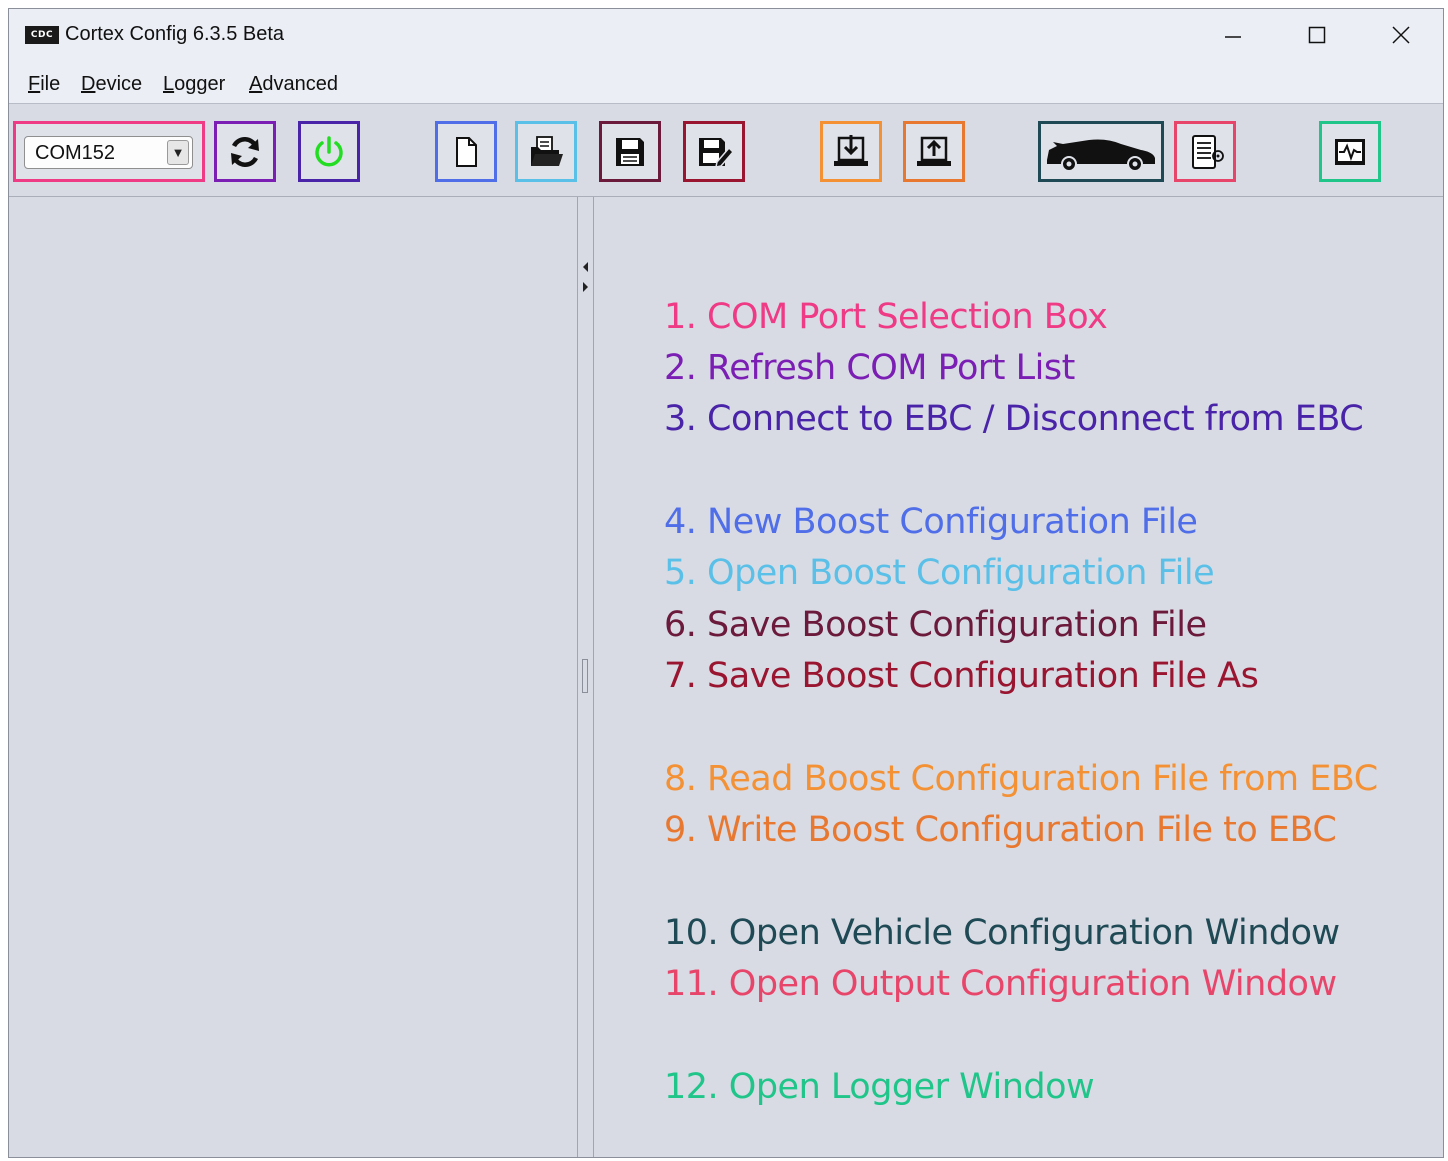 The height and width of the screenshot is (1161, 1448). I want to click on close-icon, so click(1401, 35).